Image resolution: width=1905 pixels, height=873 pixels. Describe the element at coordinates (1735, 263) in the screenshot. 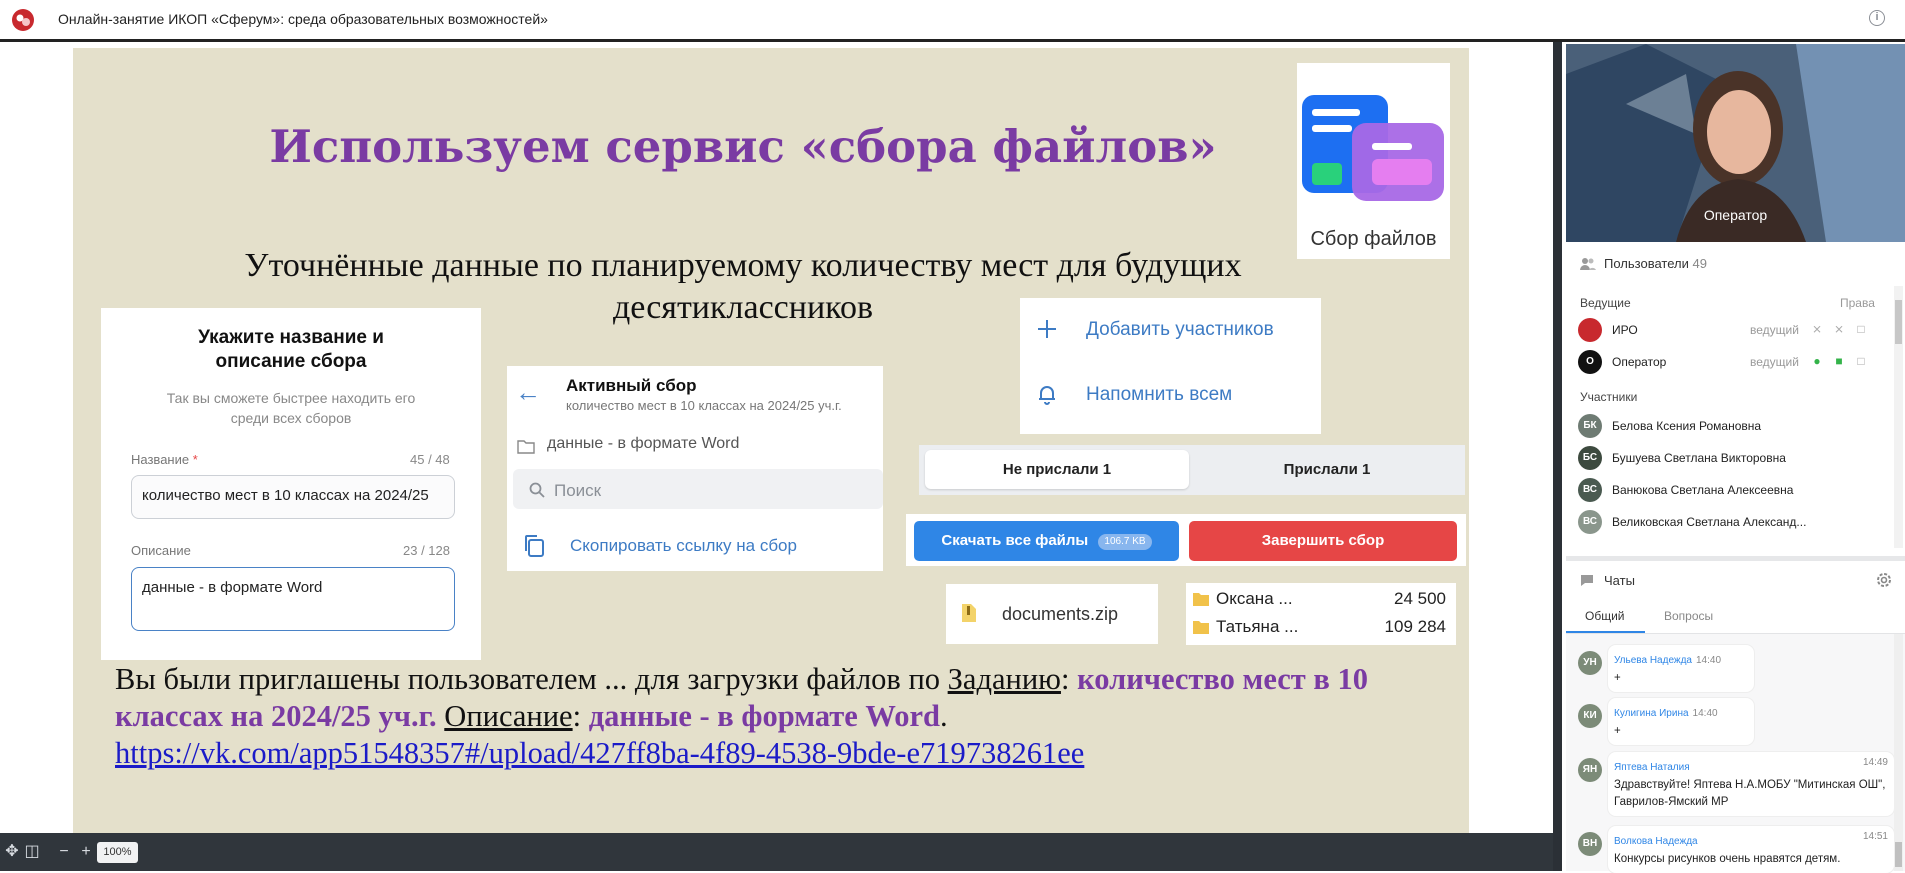

I see `users-header: Пользователи 49` at that location.